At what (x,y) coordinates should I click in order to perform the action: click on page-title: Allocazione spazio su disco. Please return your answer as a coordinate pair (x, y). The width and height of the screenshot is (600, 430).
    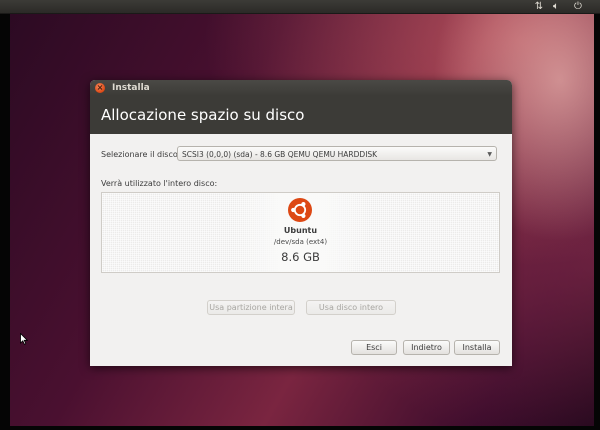
    Looking at the image, I should click on (203, 115).